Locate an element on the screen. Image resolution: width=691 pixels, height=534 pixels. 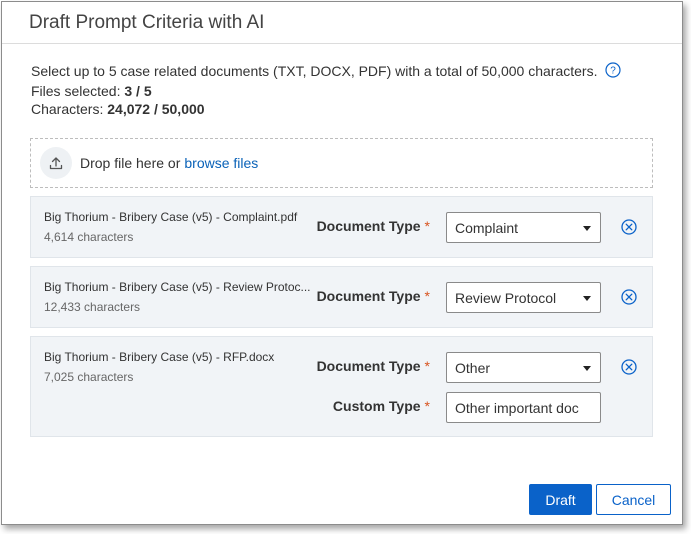
help-icon: ? is located at coordinates (613, 72).